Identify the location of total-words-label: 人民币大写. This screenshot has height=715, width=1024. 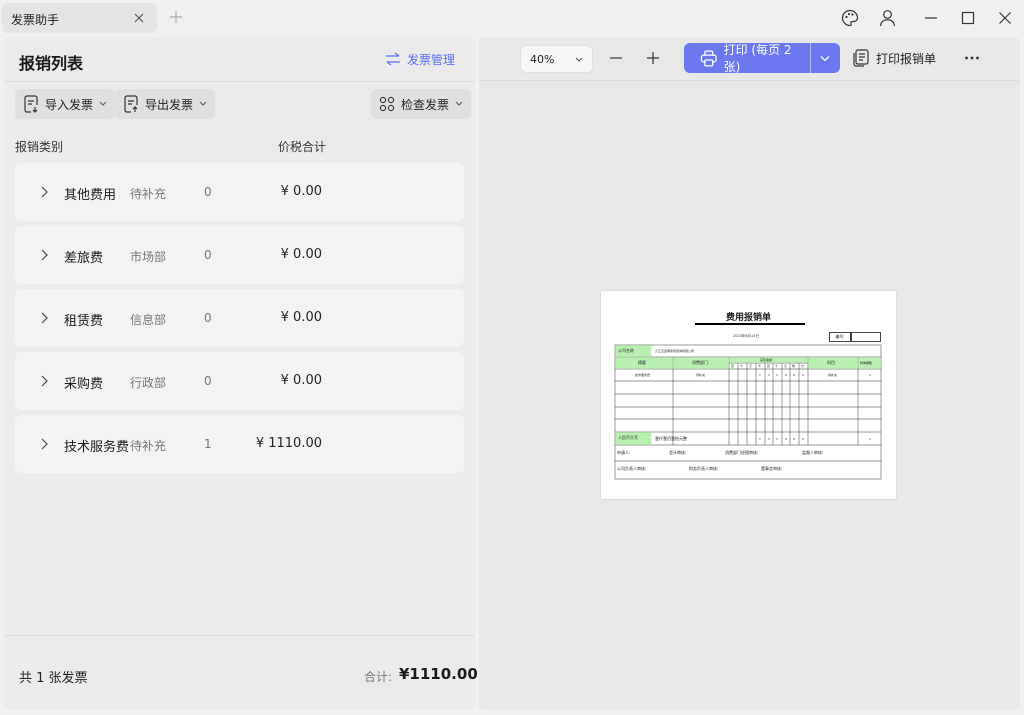
(628, 437).